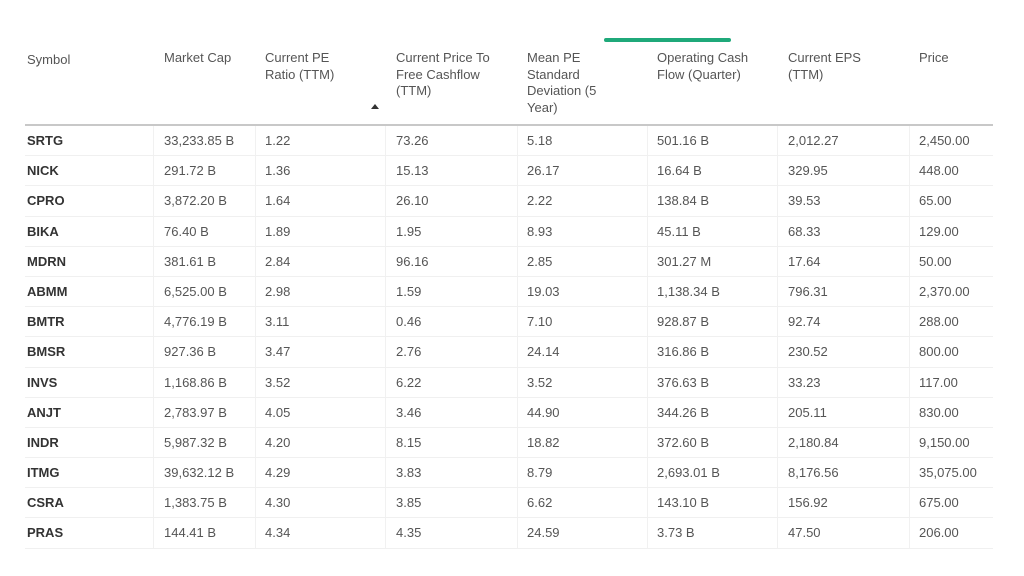 This screenshot has height=576, width=1024. I want to click on cell-symbol: BMSR, so click(46, 351).